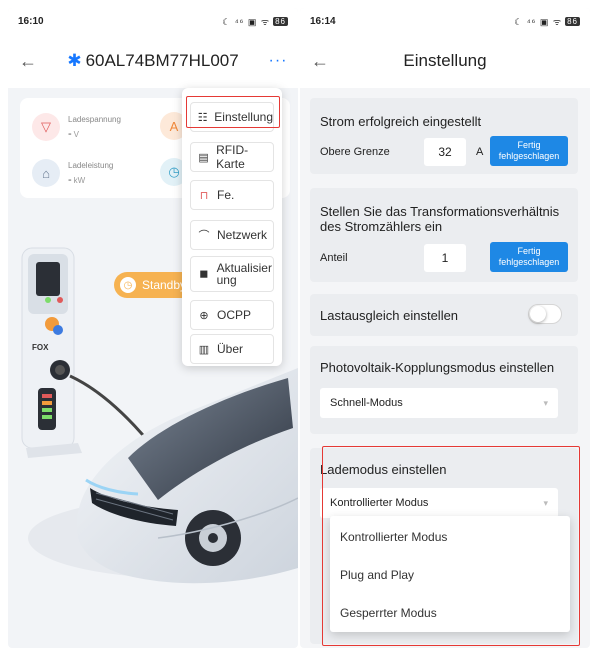  I want to click on menu-item-aktualisierung: ◼ Aktualisierung, so click(232, 274).